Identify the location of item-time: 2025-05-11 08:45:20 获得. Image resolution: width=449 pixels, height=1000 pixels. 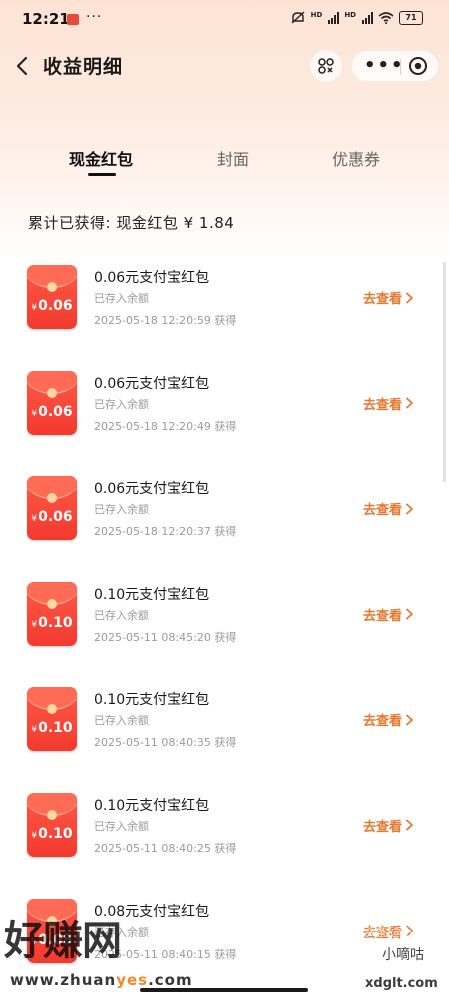
(165, 637).